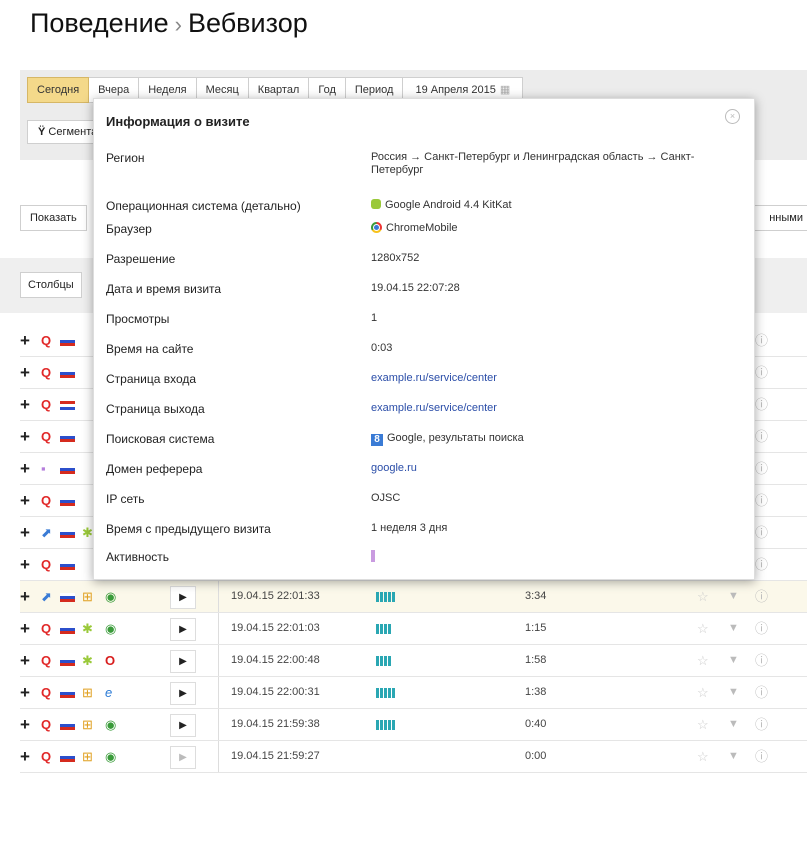  I want to click on popup-row-label: Операционная система (детально), so click(203, 206).